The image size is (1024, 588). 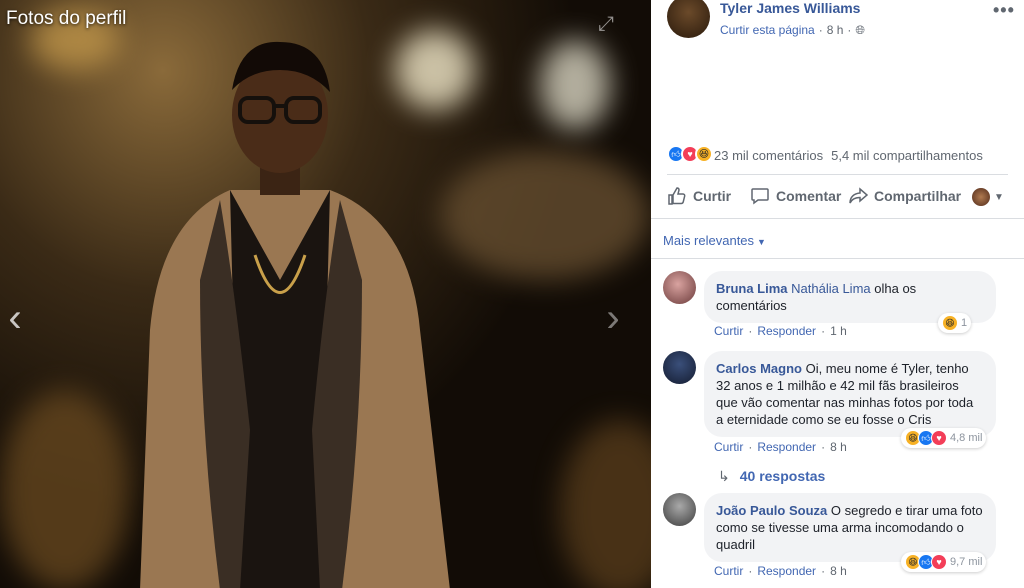 I want to click on comment-author: Carlos Magno, so click(x=759, y=368).